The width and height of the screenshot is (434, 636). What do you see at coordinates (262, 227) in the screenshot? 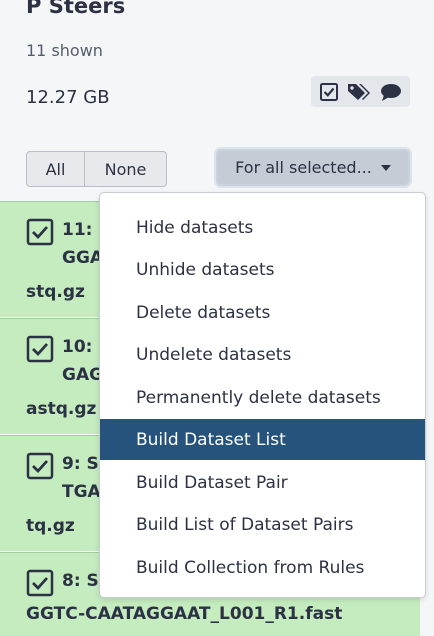
I see `menu-item-hide-datasets: Hide datasets` at bounding box center [262, 227].